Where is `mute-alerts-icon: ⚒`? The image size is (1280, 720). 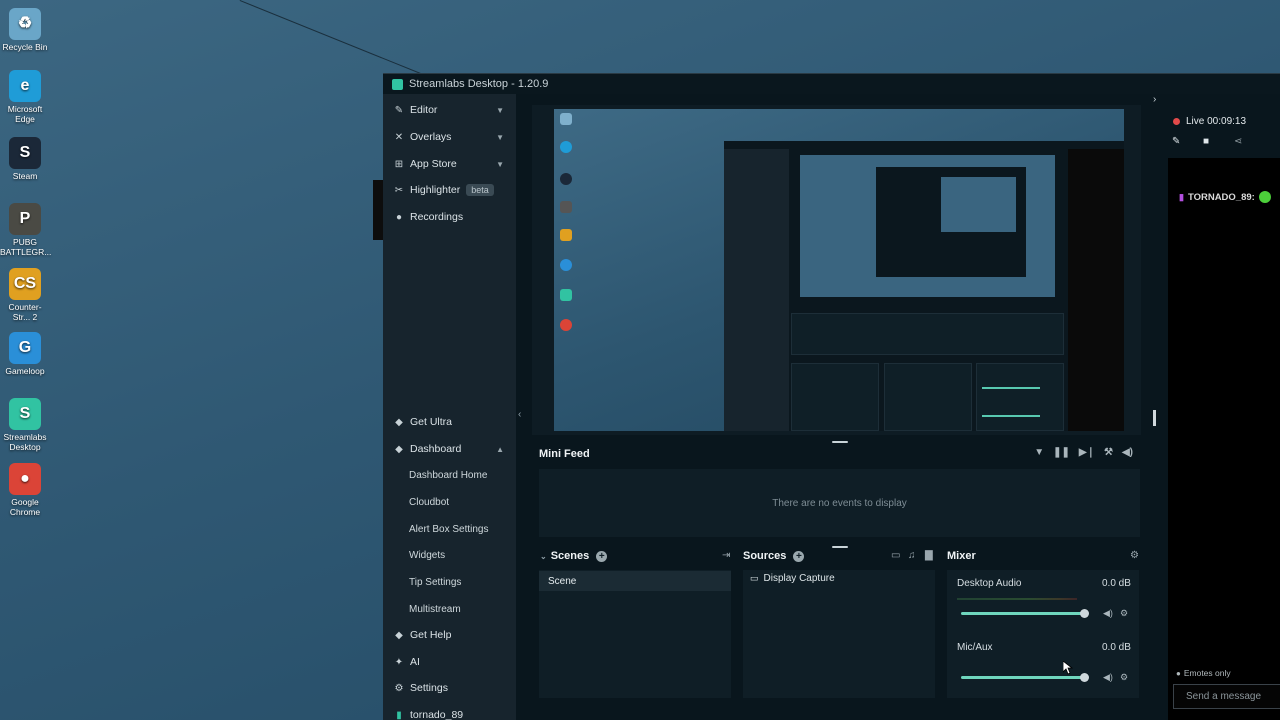 mute-alerts-icon: ⚒ is located at coordinates (1108, 452).